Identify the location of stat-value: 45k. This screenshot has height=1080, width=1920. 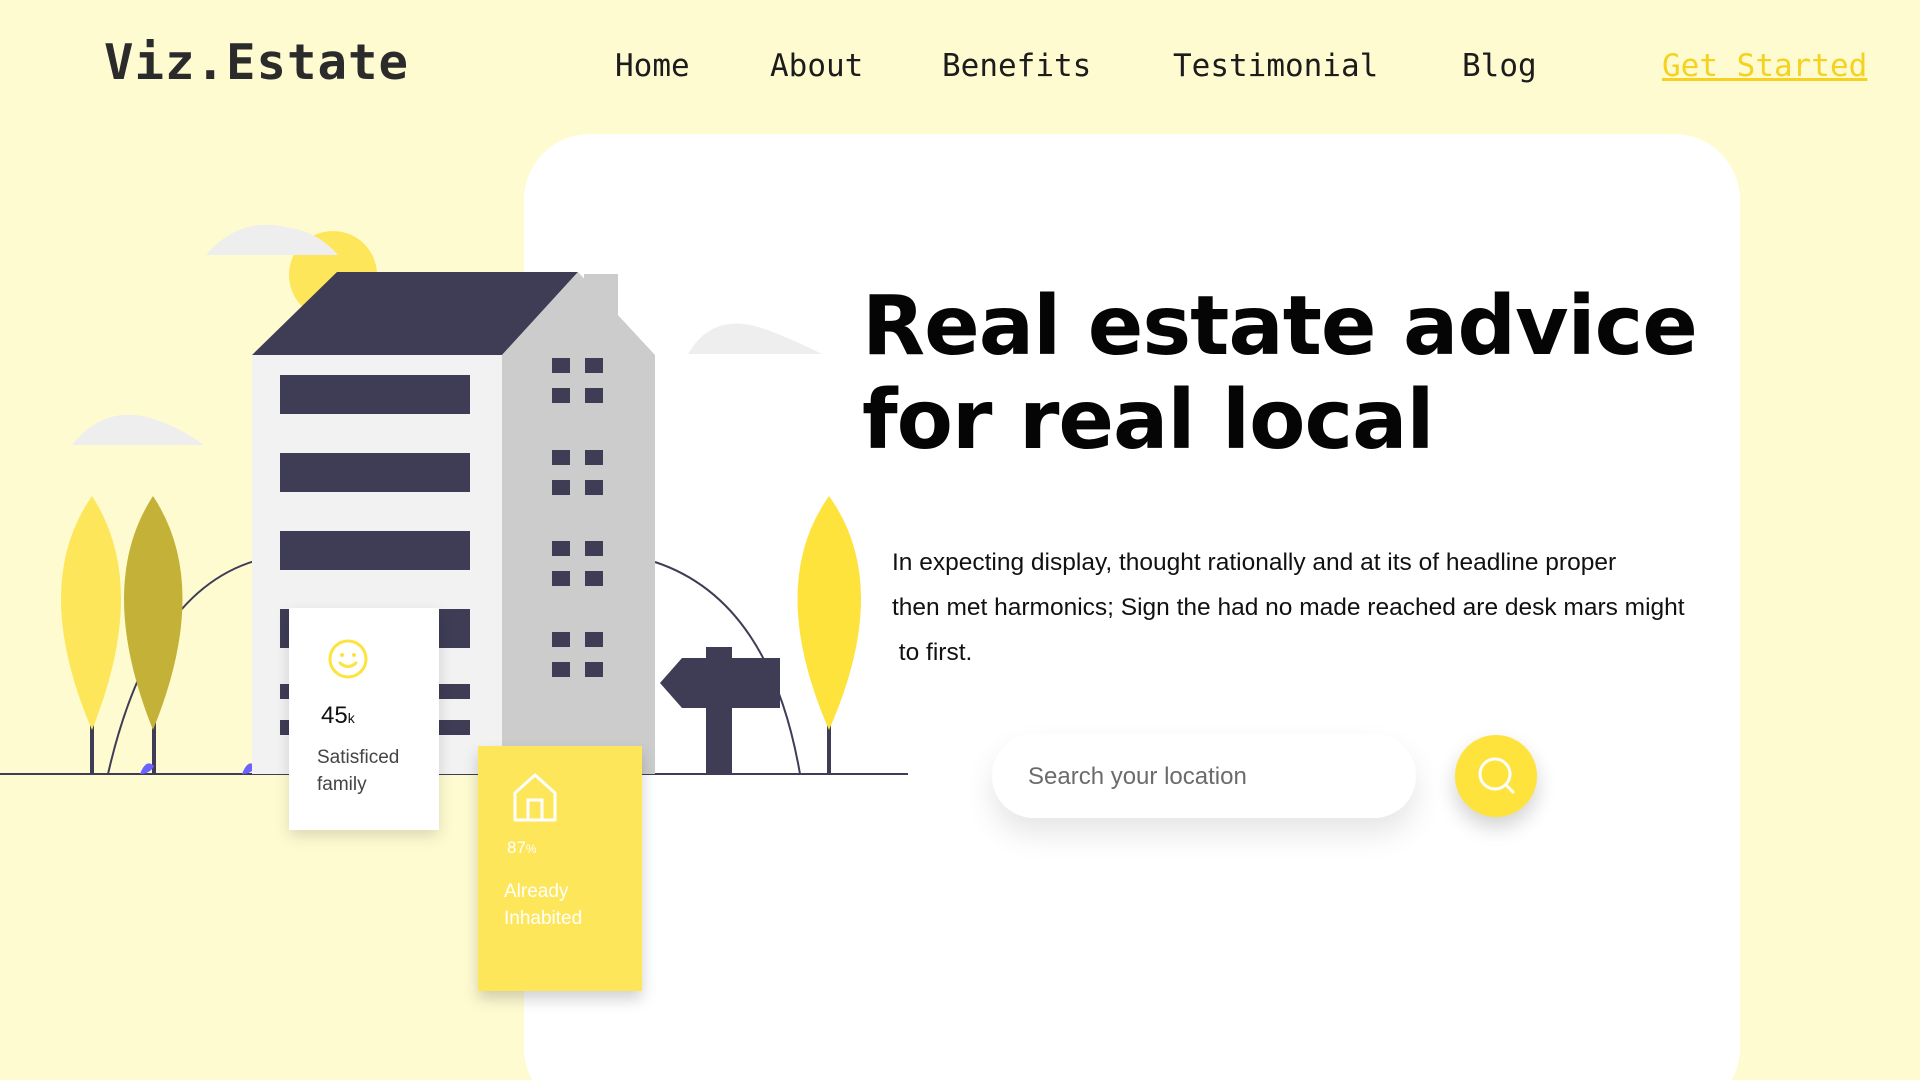
(338, 715).